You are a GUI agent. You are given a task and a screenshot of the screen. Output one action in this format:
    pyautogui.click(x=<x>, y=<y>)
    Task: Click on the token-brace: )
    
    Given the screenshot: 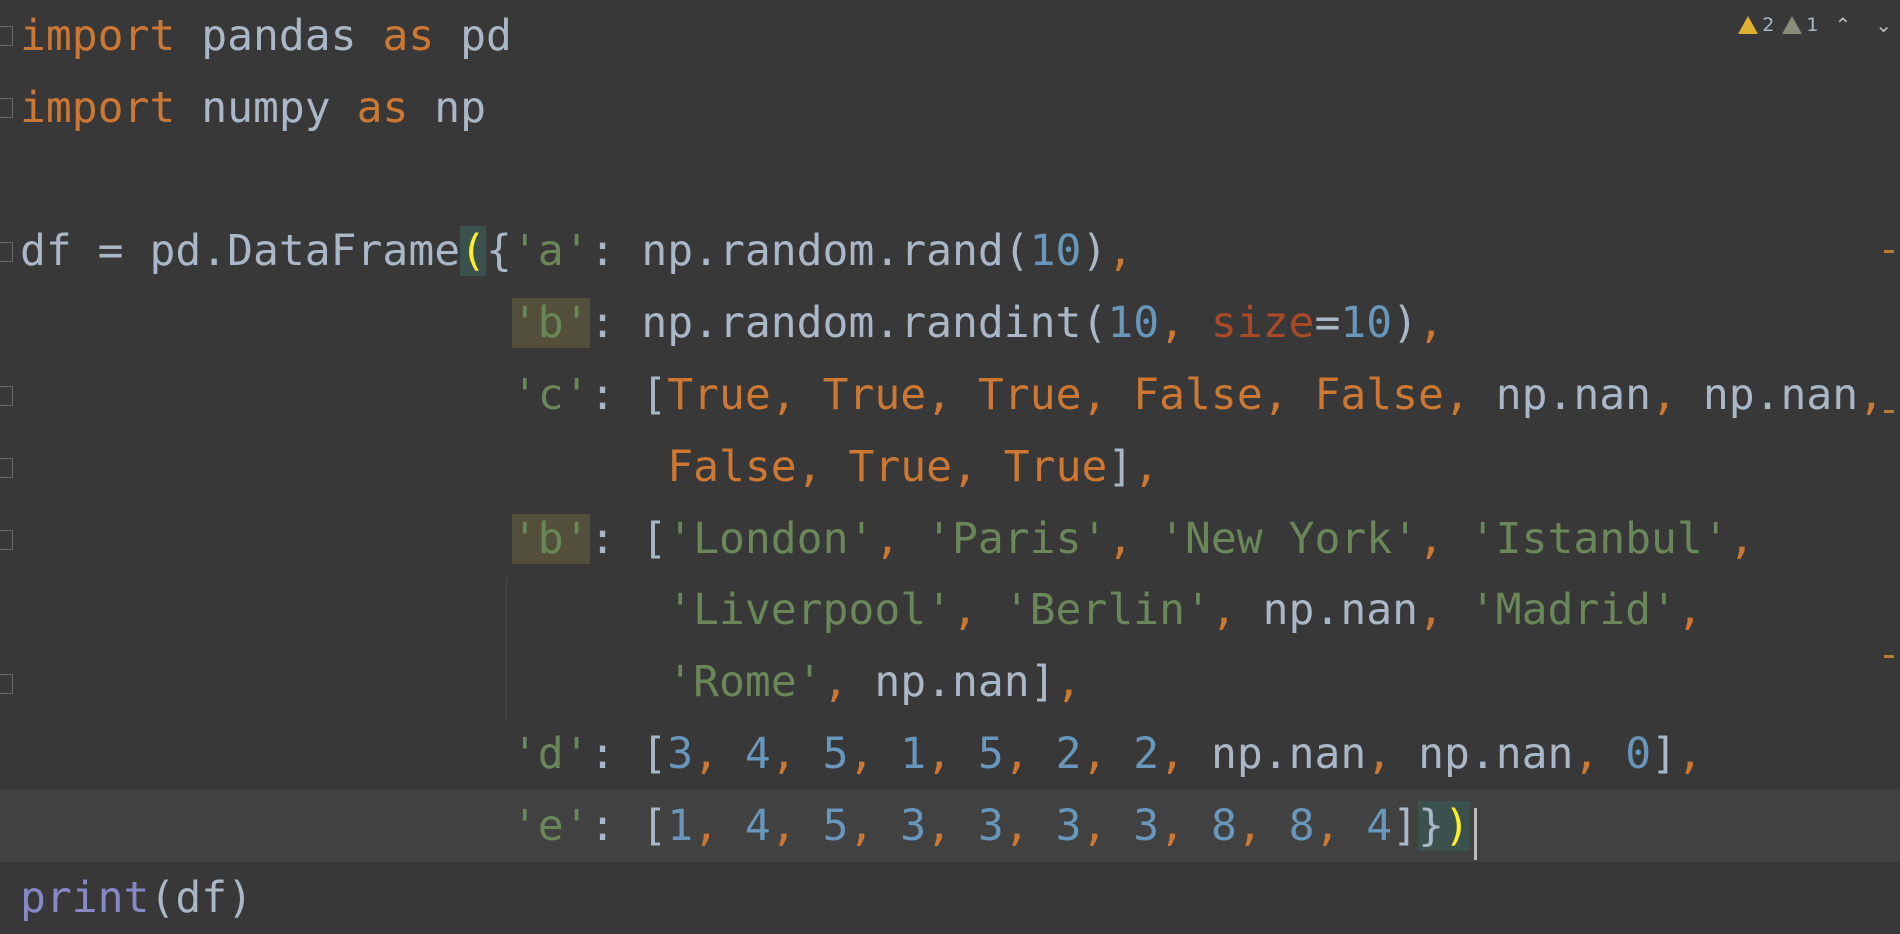 What is the action you would take?
    pyautogui.click(x=1456, y=825)
    